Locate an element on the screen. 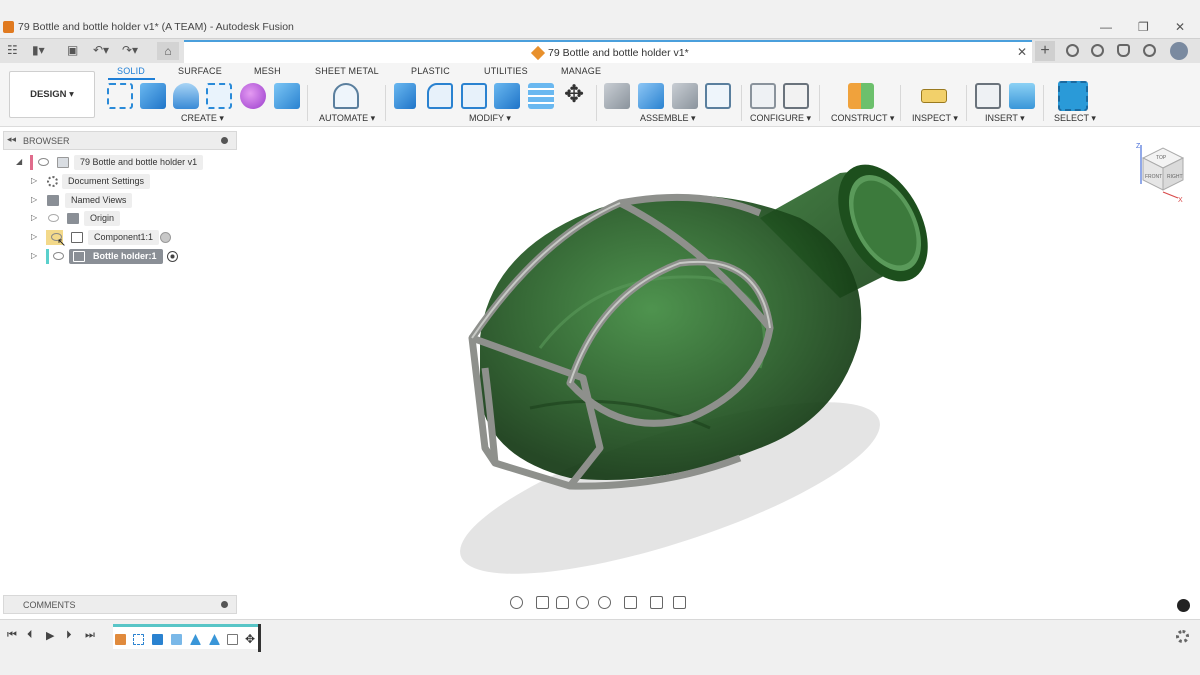 The height and width of the screenshot is (675, 1200). automate-menu: AUTOMATE ▾ is located at coordinates (347, 118).